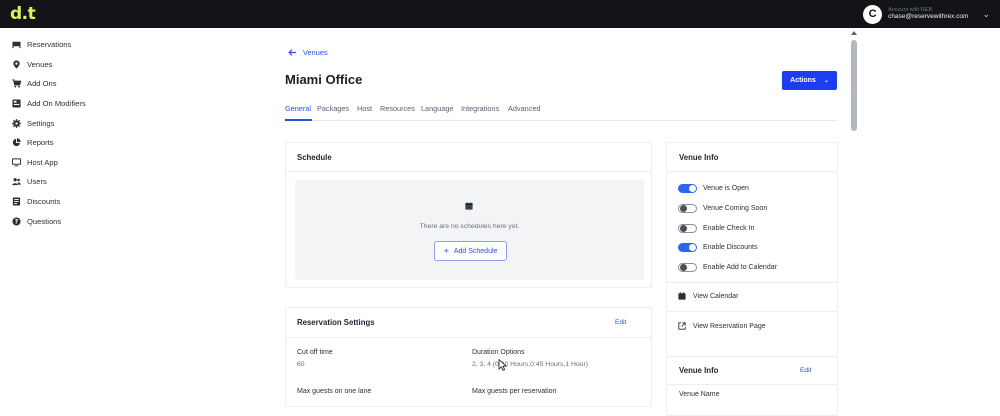  What do you see at coordinates (16, 201) in the screenshot?
I see `discount-icon` at bounding box center [16, 201].